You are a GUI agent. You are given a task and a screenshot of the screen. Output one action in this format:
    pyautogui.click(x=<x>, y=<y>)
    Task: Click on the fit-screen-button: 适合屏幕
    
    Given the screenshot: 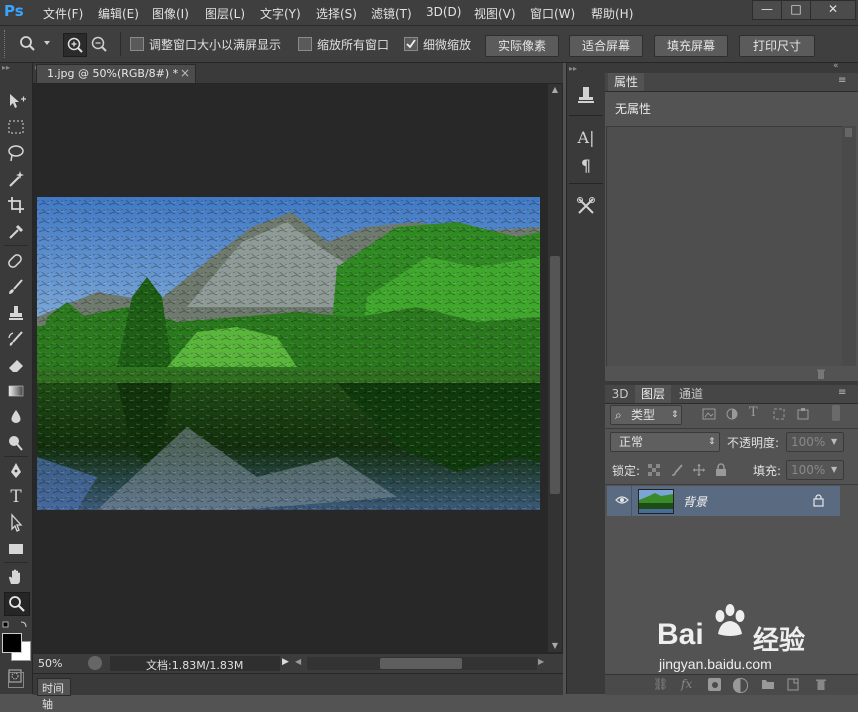 What is the action you would take?
    pyautogui.click(x=606, y=46)
    